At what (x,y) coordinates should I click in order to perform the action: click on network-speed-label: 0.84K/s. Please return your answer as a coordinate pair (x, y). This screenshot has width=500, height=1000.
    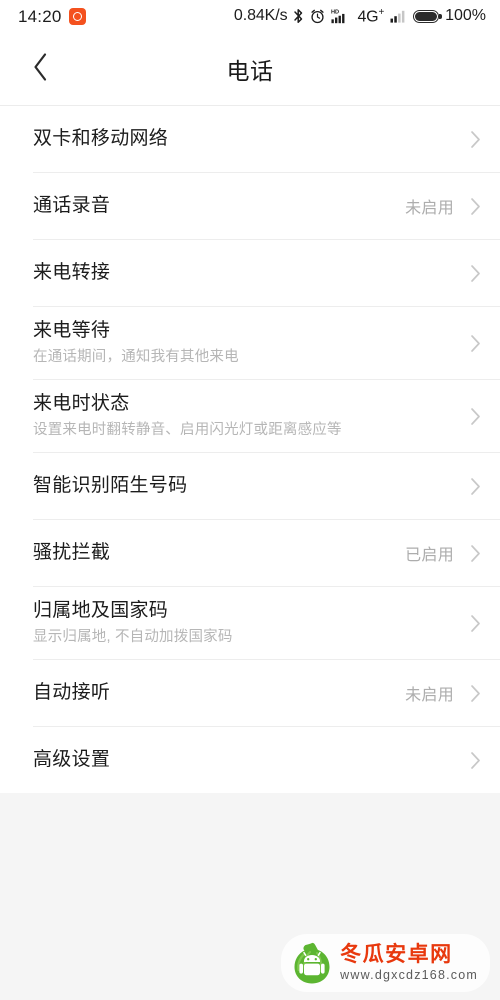
    Looking at the image, I should click on (260, 16).